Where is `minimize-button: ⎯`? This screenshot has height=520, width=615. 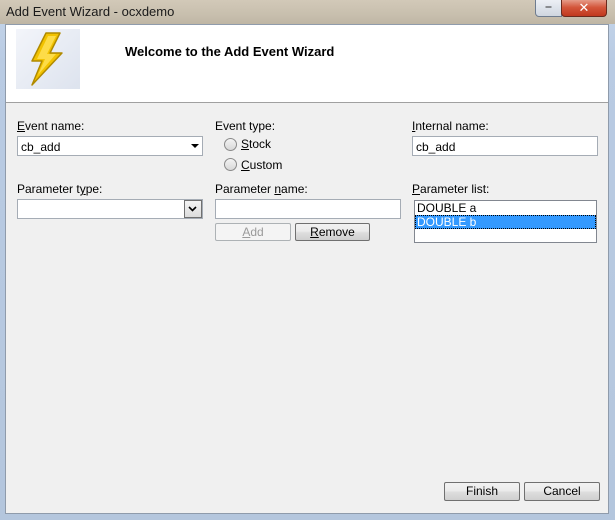 minimize-button: ⎯ is located at coordinates (548, 8).